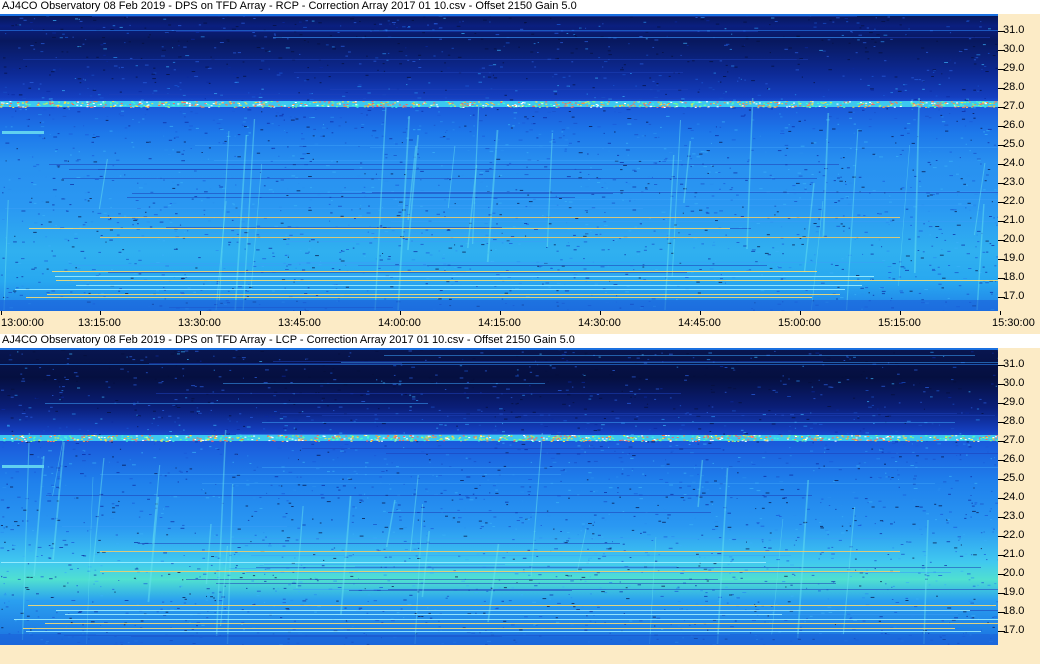 The image size is (1040, 664). I want to click on x-tick-label: 13:45:00, so click(299, 323).